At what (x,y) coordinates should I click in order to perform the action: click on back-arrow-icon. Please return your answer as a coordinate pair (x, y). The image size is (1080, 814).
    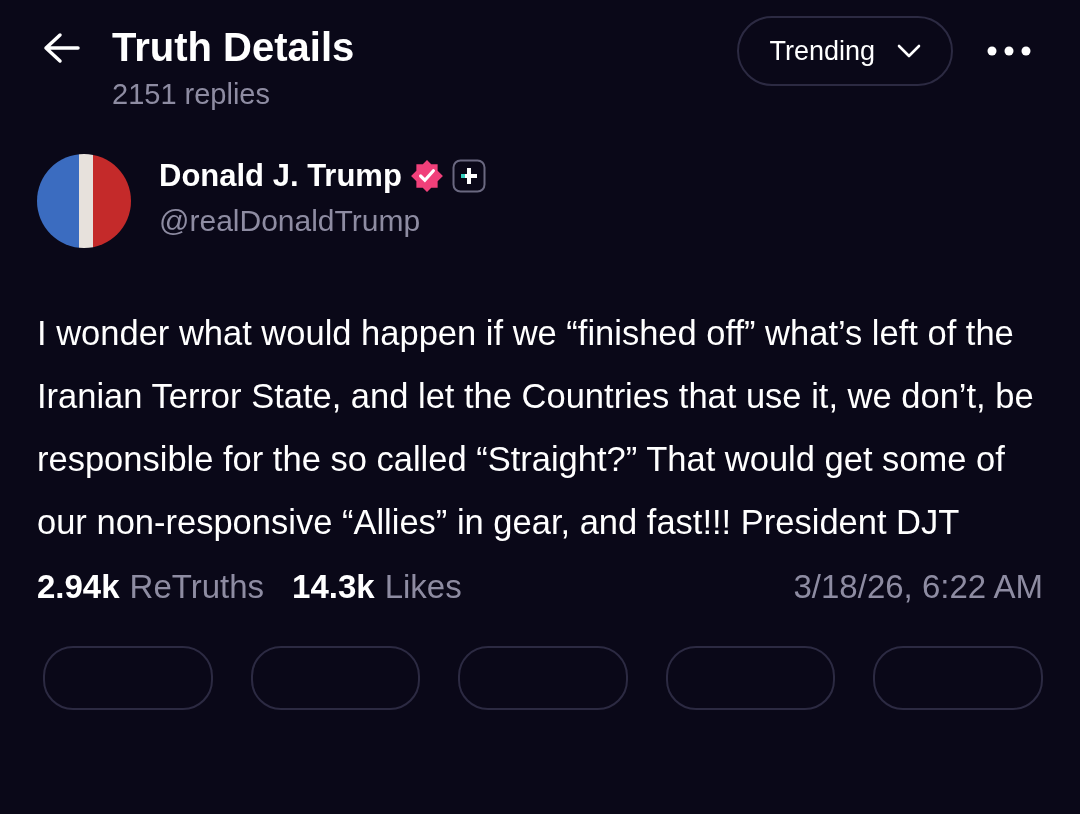
    Looking at the image, I should click on (62, 48).